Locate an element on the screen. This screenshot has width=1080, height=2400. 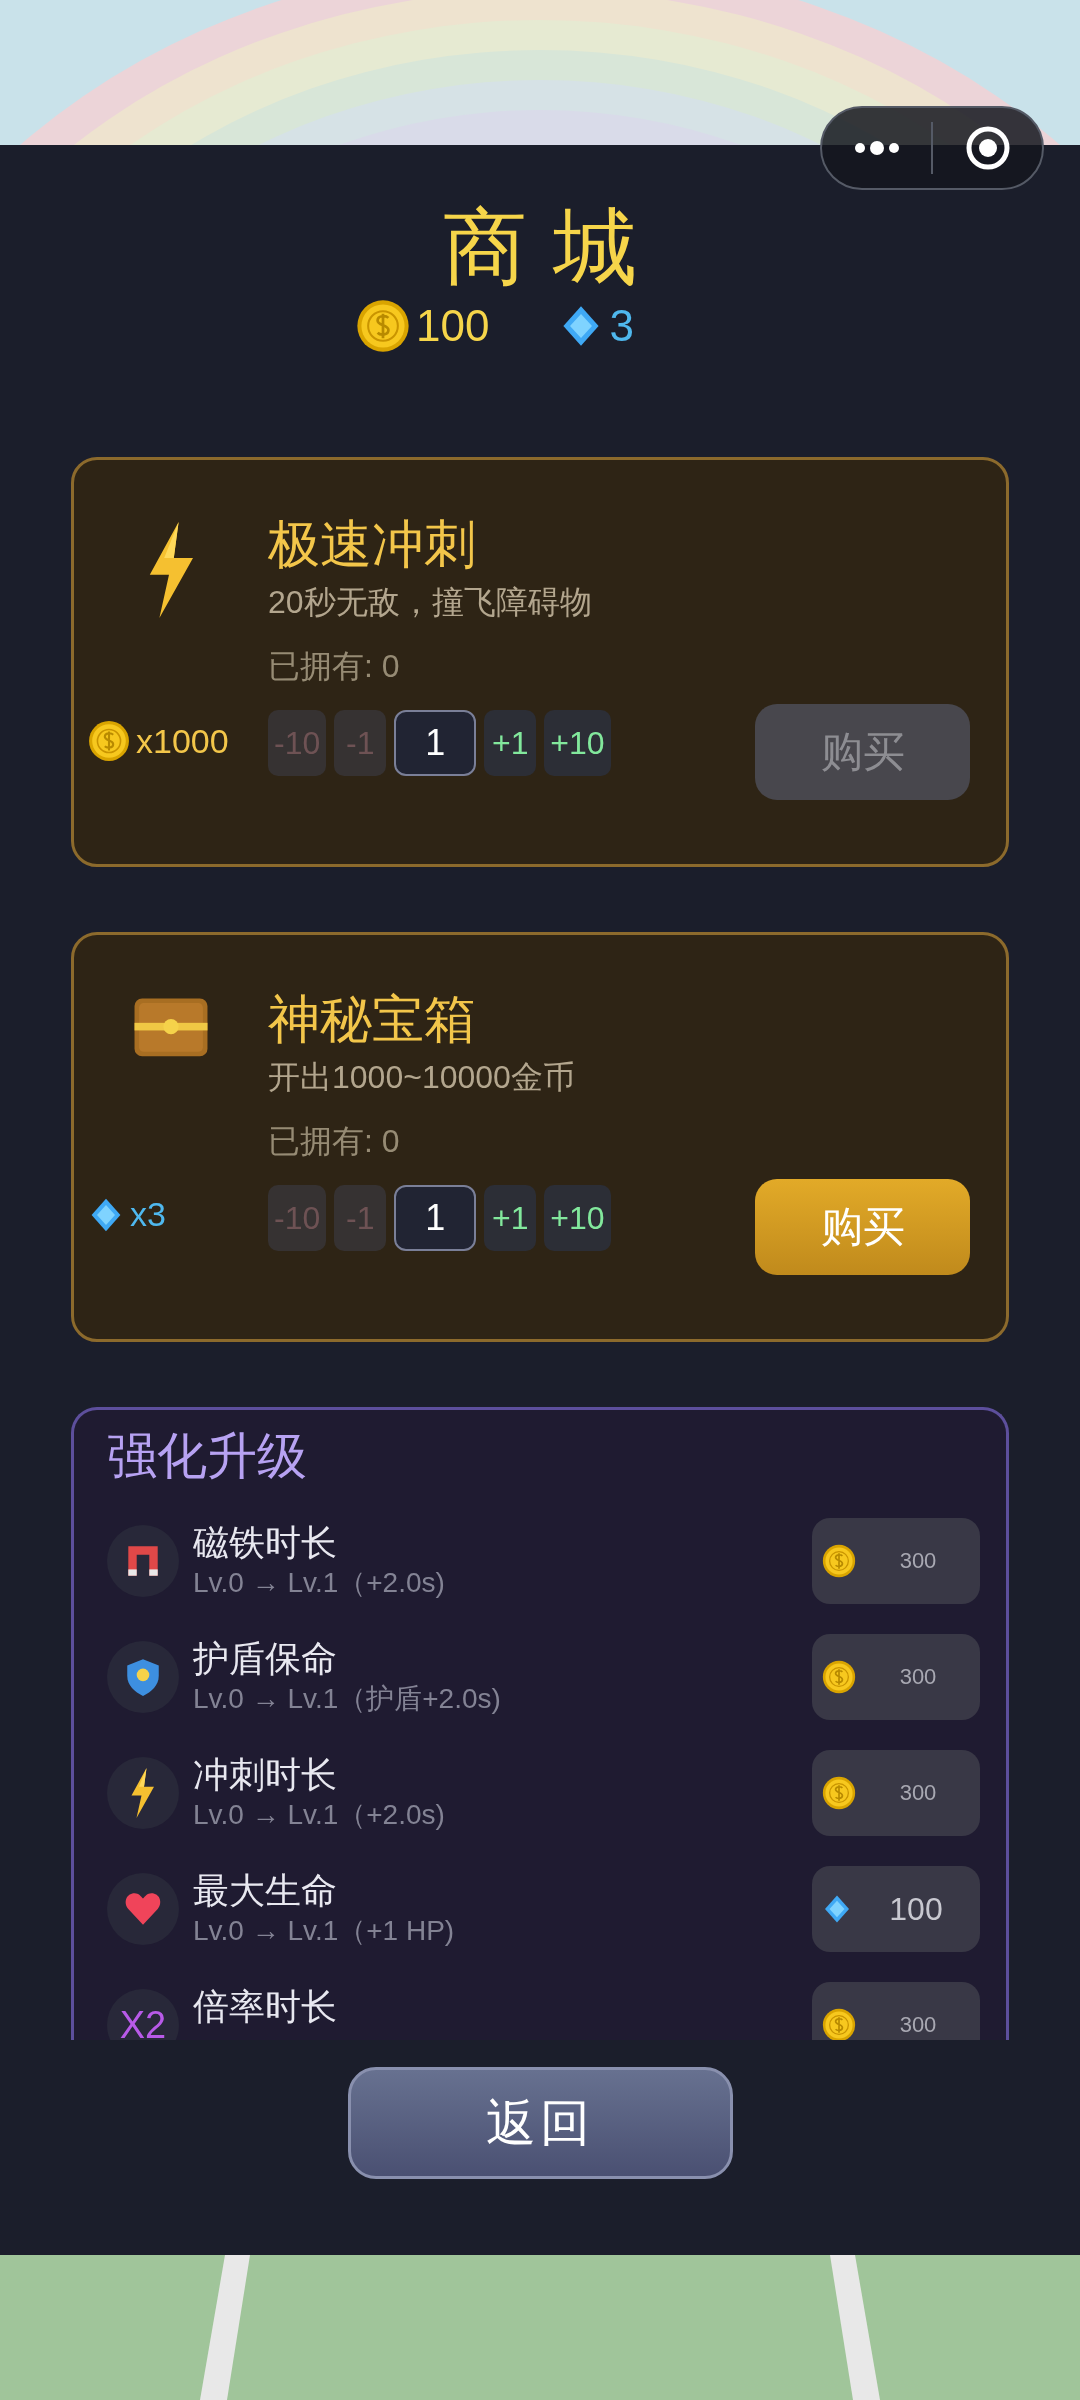
item-name: 极速冲刺 is located at coordinates (372, 544).